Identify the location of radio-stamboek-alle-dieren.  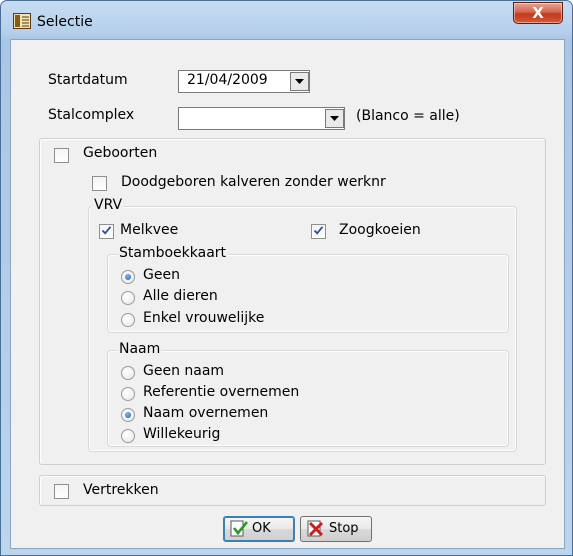
(128, 298).